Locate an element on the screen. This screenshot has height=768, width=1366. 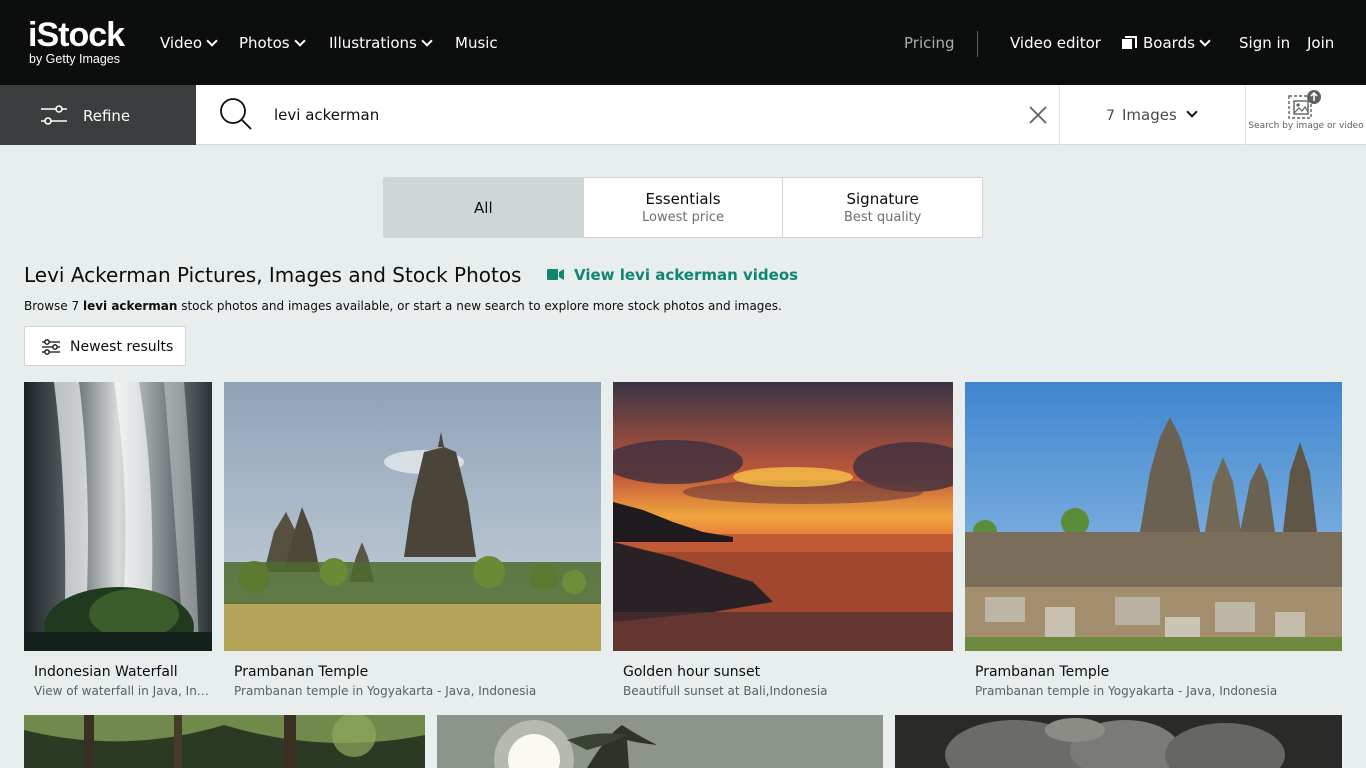
search-by-image-button: Search by image or video is located at coordinates (1306, 115).